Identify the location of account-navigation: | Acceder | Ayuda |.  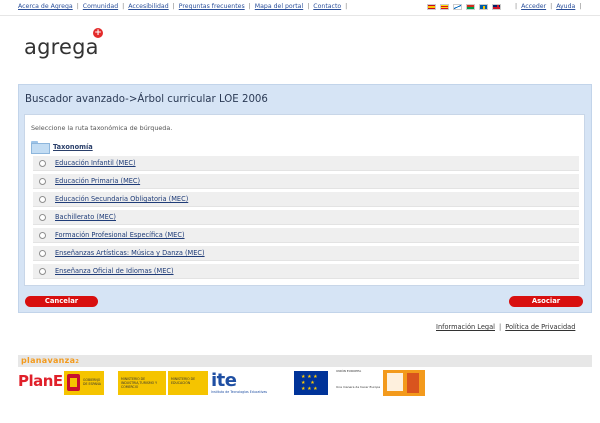
(548, 6).